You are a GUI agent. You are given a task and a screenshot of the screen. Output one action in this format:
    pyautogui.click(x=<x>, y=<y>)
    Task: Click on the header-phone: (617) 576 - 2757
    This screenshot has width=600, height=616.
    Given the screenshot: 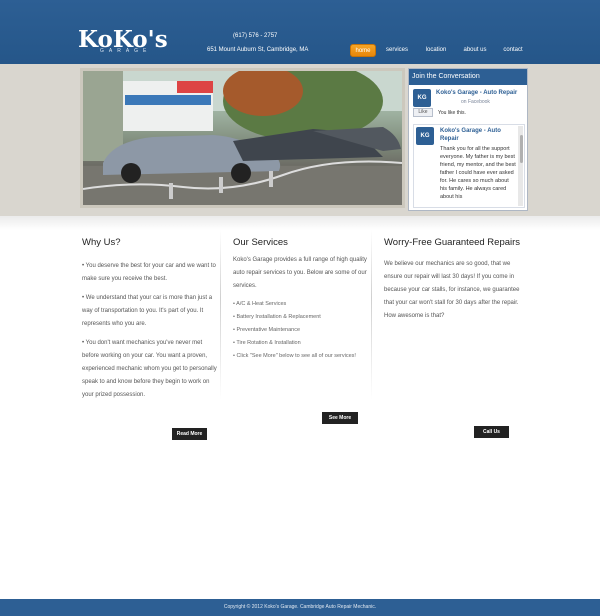 What is the action you would take?
    pyautogui.click(x=255, y=36)
    